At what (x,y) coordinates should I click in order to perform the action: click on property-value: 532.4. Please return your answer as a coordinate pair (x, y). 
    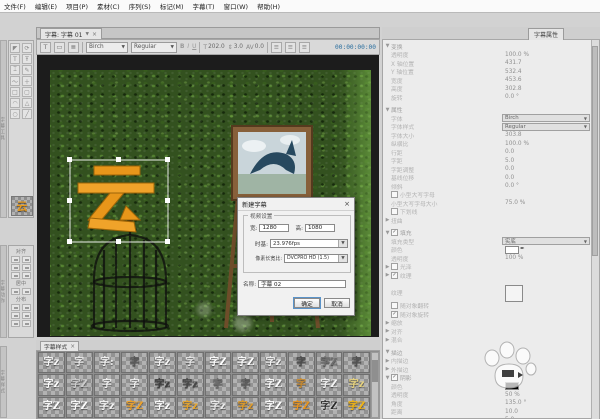
    Looking at the image, I should click on (513, 72).